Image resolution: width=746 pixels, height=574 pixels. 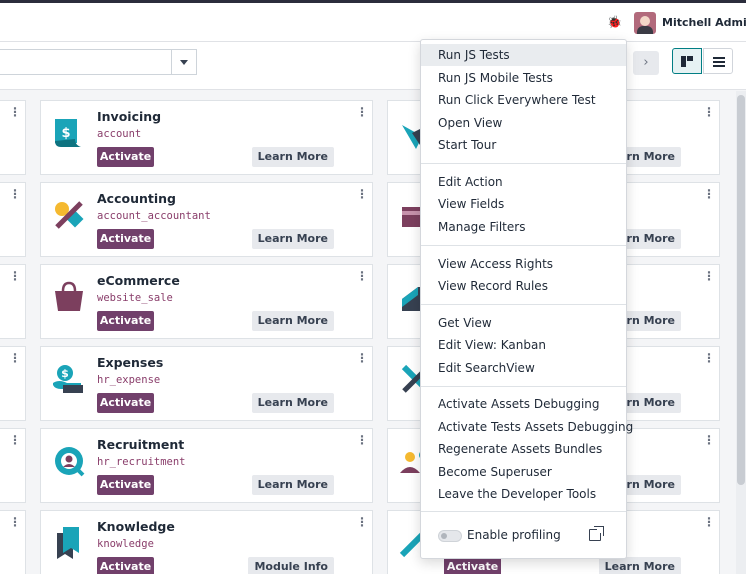 I want to click on search-input, so click(x=85, y=62).